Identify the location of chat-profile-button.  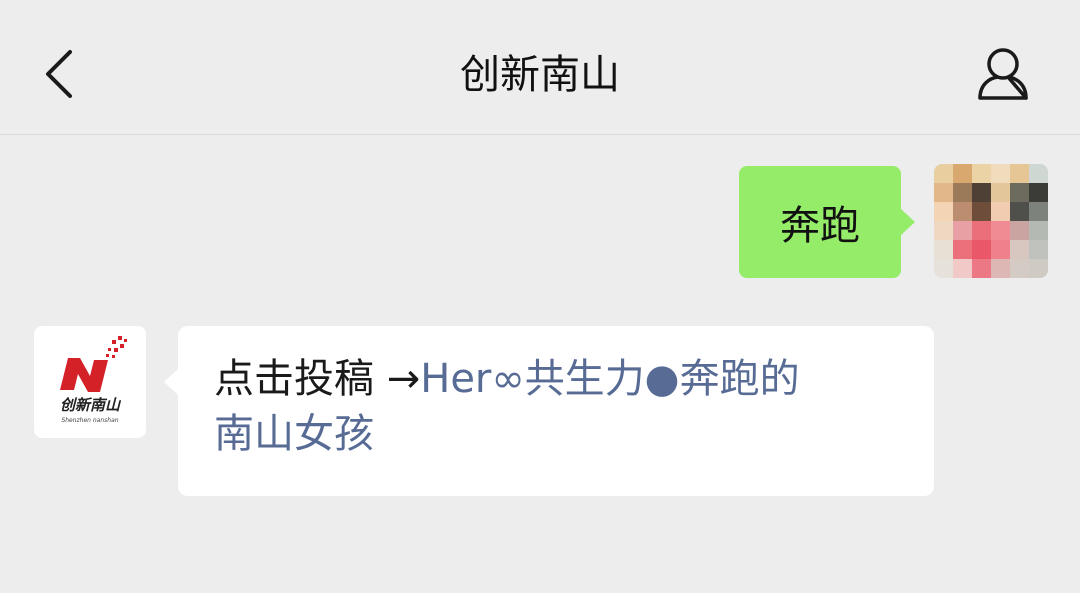
(1003, 75).